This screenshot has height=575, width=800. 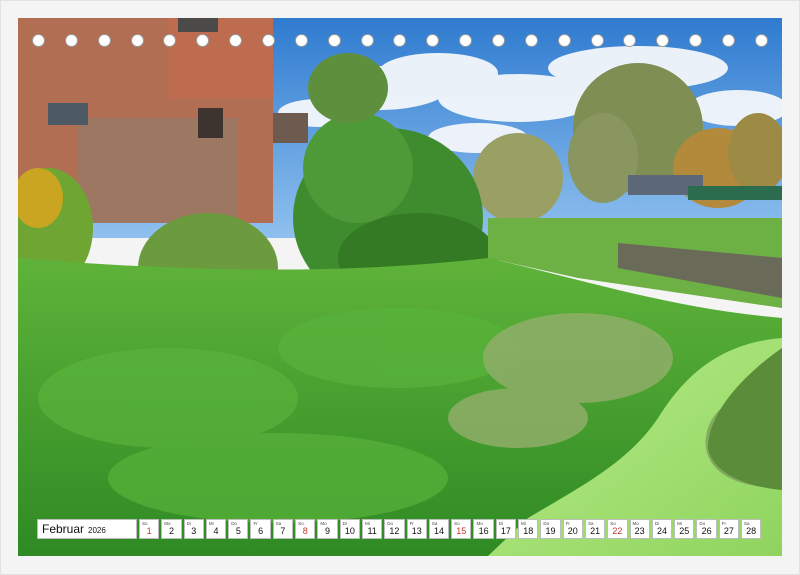 I want to click on day-number: 3, so click(x=194, y=531).